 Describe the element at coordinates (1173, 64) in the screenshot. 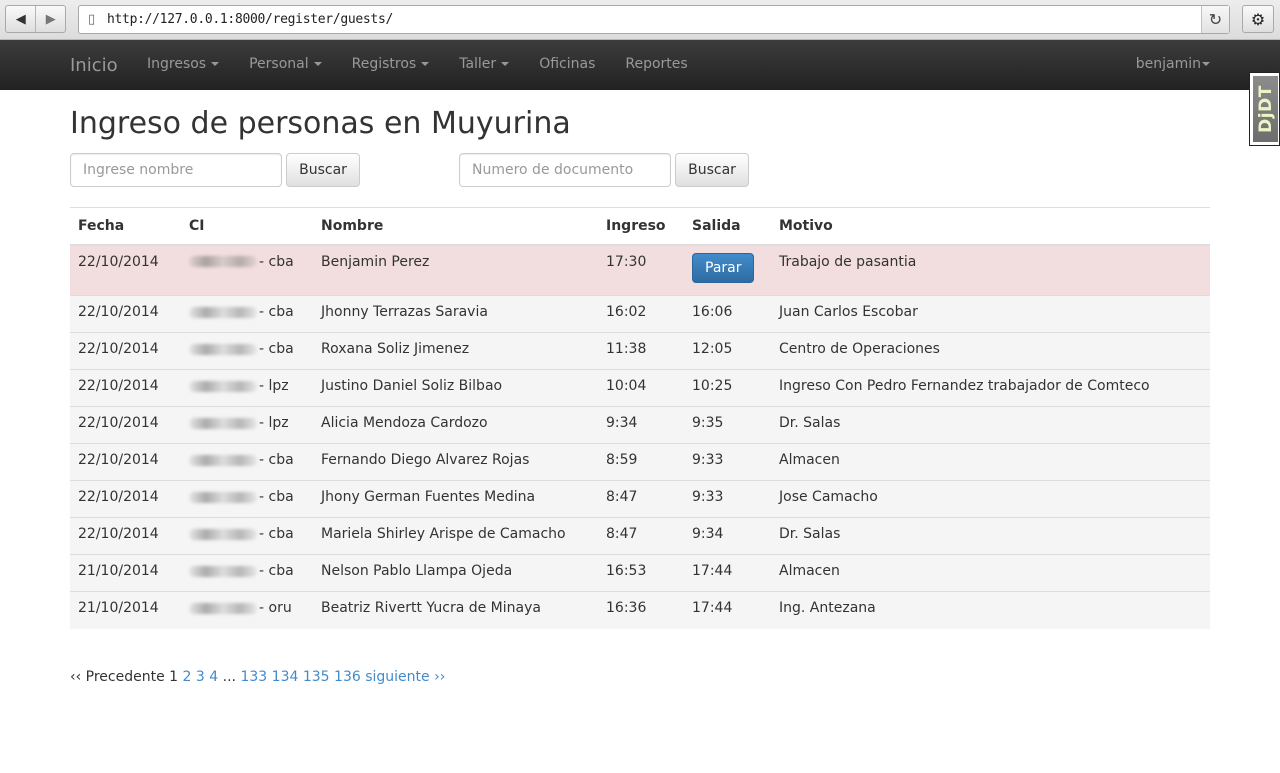

I see `user-menu: benjamin` at that location.